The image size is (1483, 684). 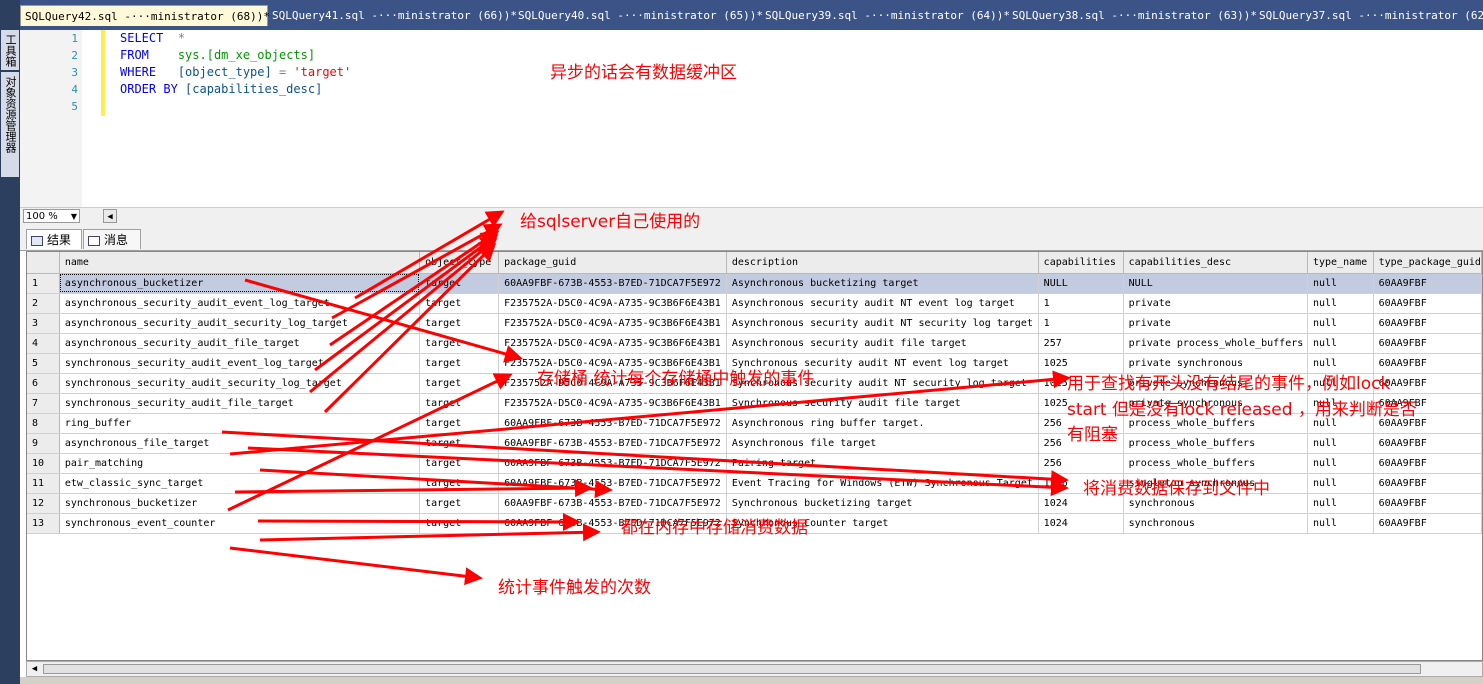 What do you see at coordinates (612, 263) in the screenshot?
I see `column-header: package_guid` at bounding box center [612, 263].